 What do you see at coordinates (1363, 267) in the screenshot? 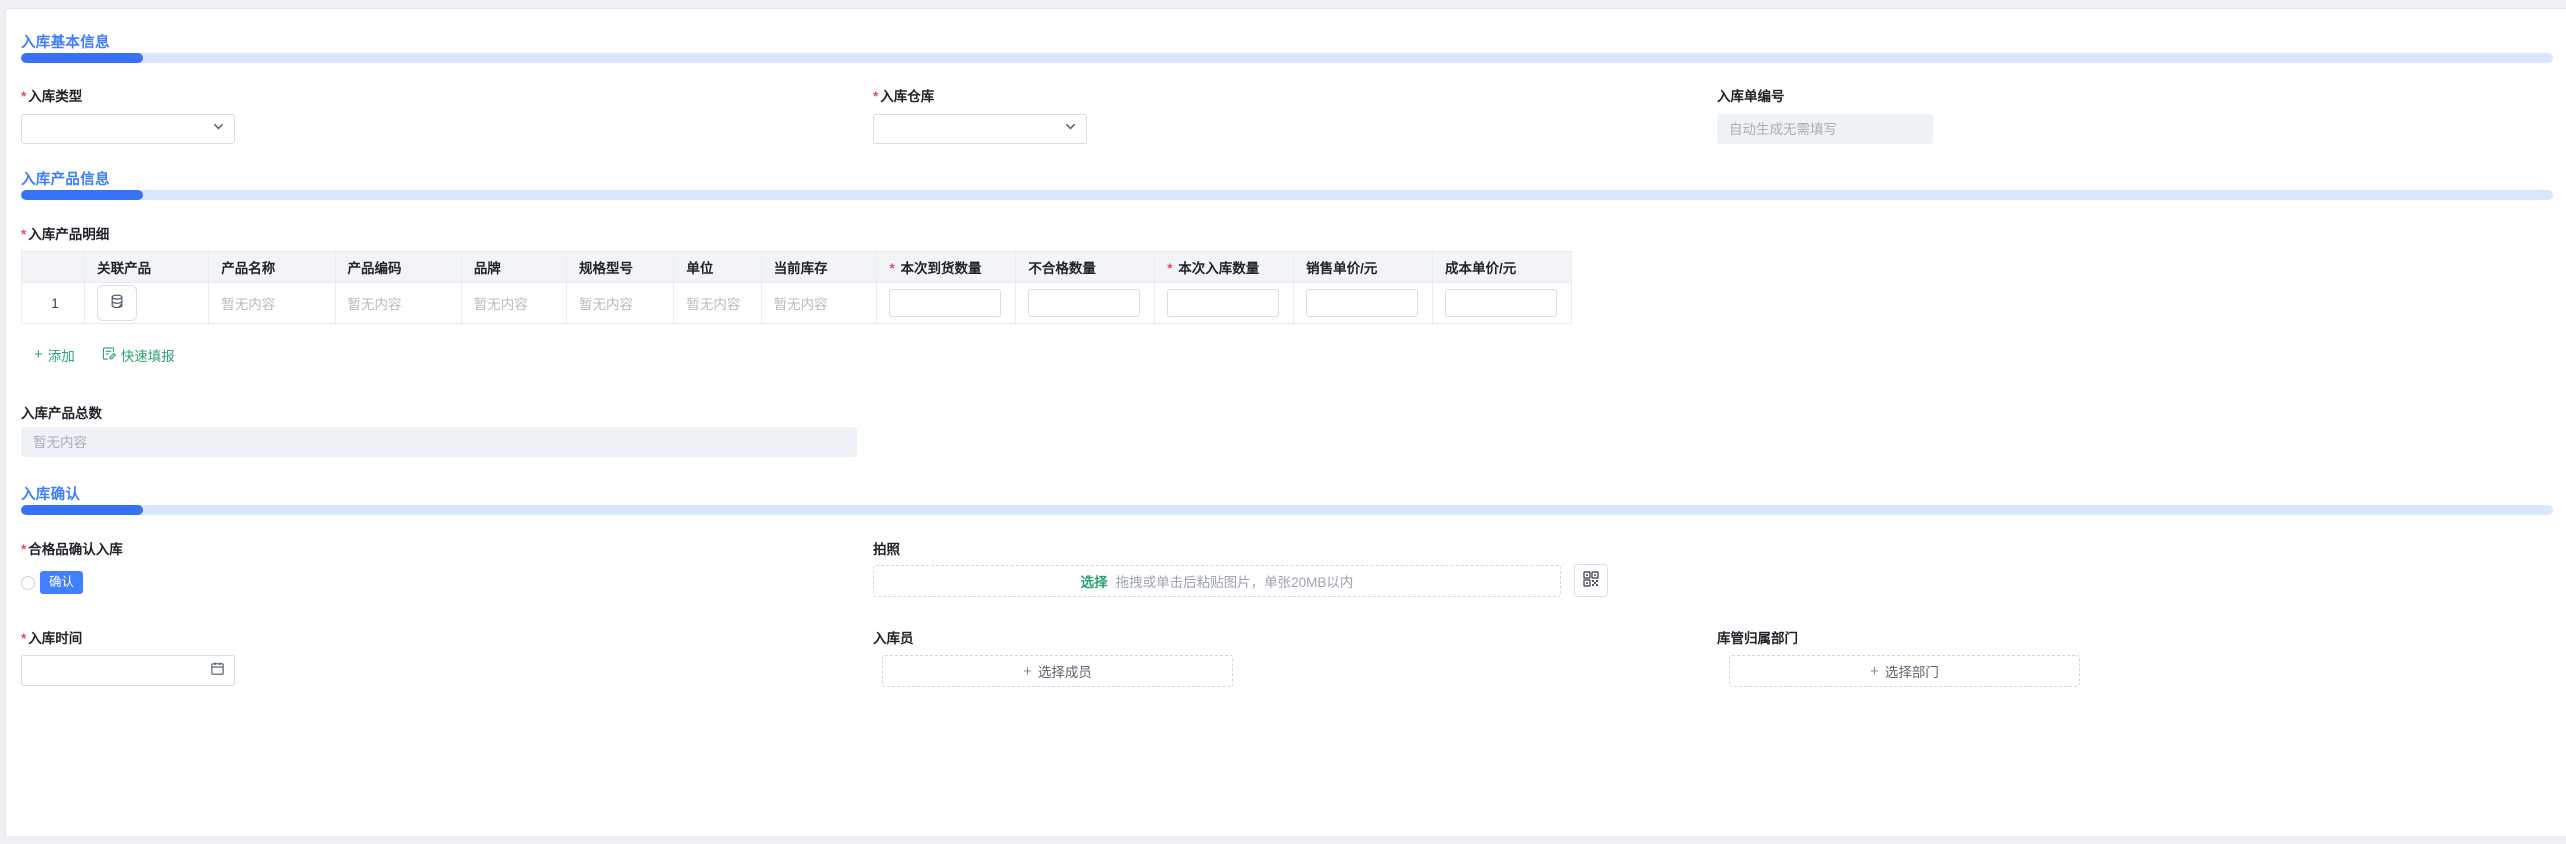
I see `col-sale-price: 销售单价/元` at bounding box center [1363, 267].